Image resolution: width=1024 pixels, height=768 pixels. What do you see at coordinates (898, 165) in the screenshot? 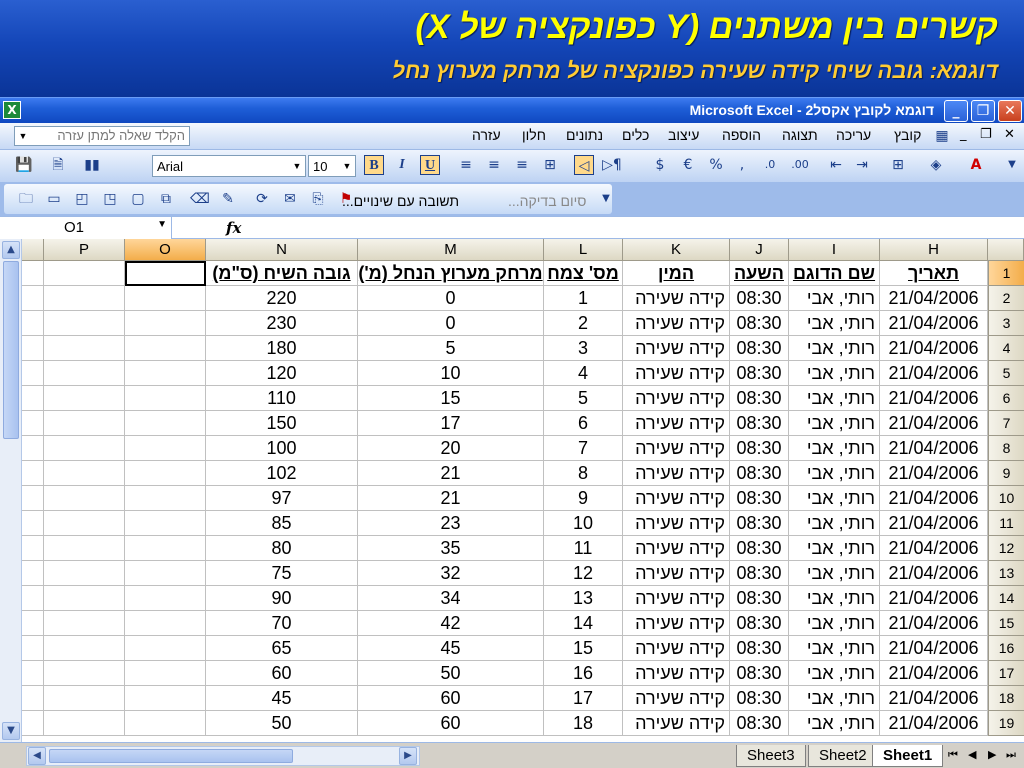
I see `borders-icon: ⊞` at bounding box center [898, 165].